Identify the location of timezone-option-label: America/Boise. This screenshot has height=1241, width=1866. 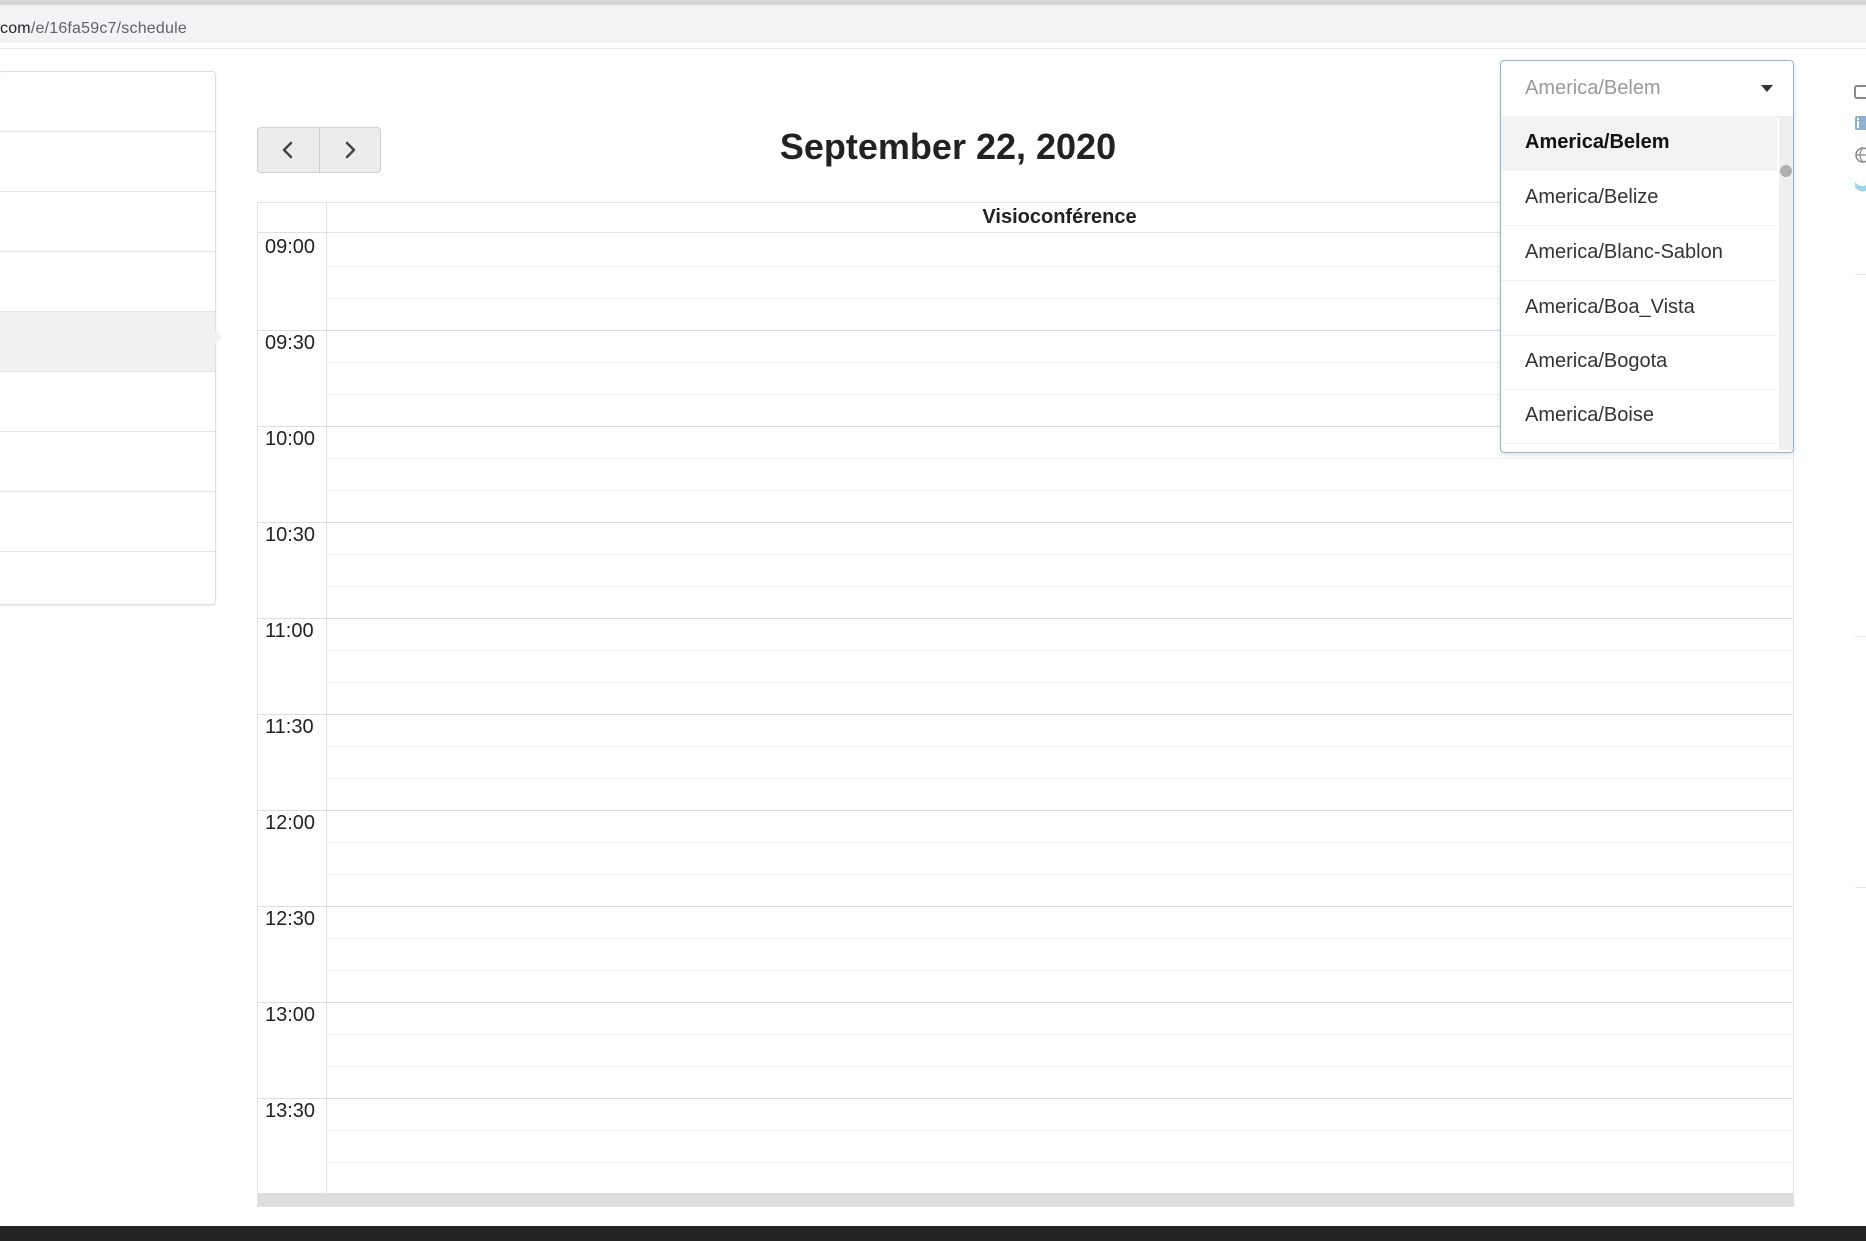
(1589, 415).